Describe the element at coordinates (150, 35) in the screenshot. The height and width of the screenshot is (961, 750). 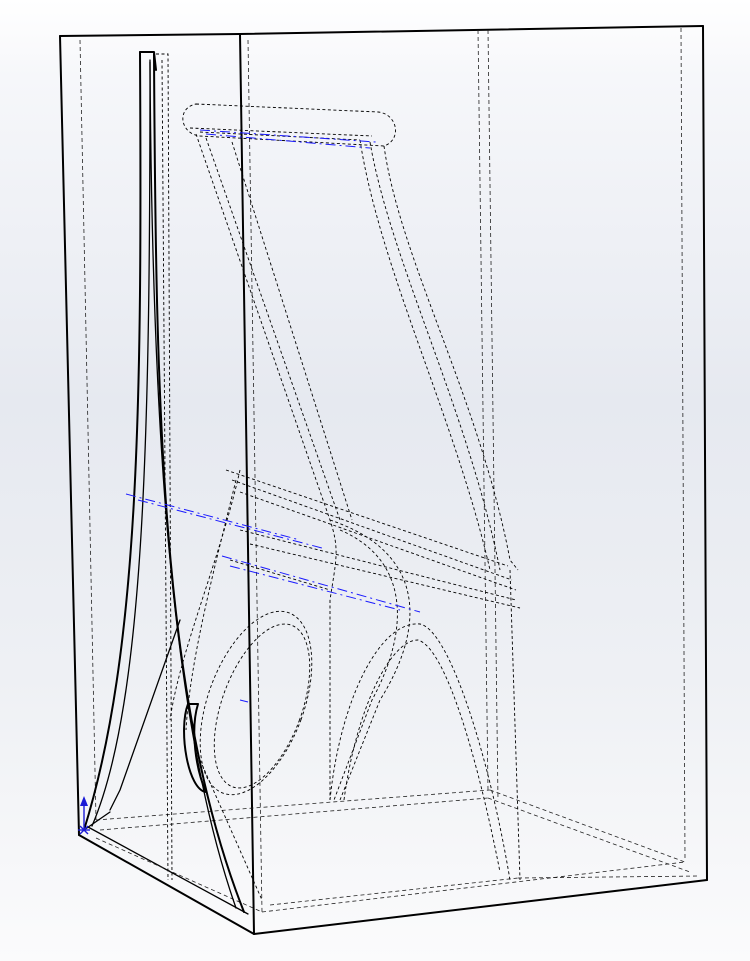
I see `top-left-front-edge` at that location.